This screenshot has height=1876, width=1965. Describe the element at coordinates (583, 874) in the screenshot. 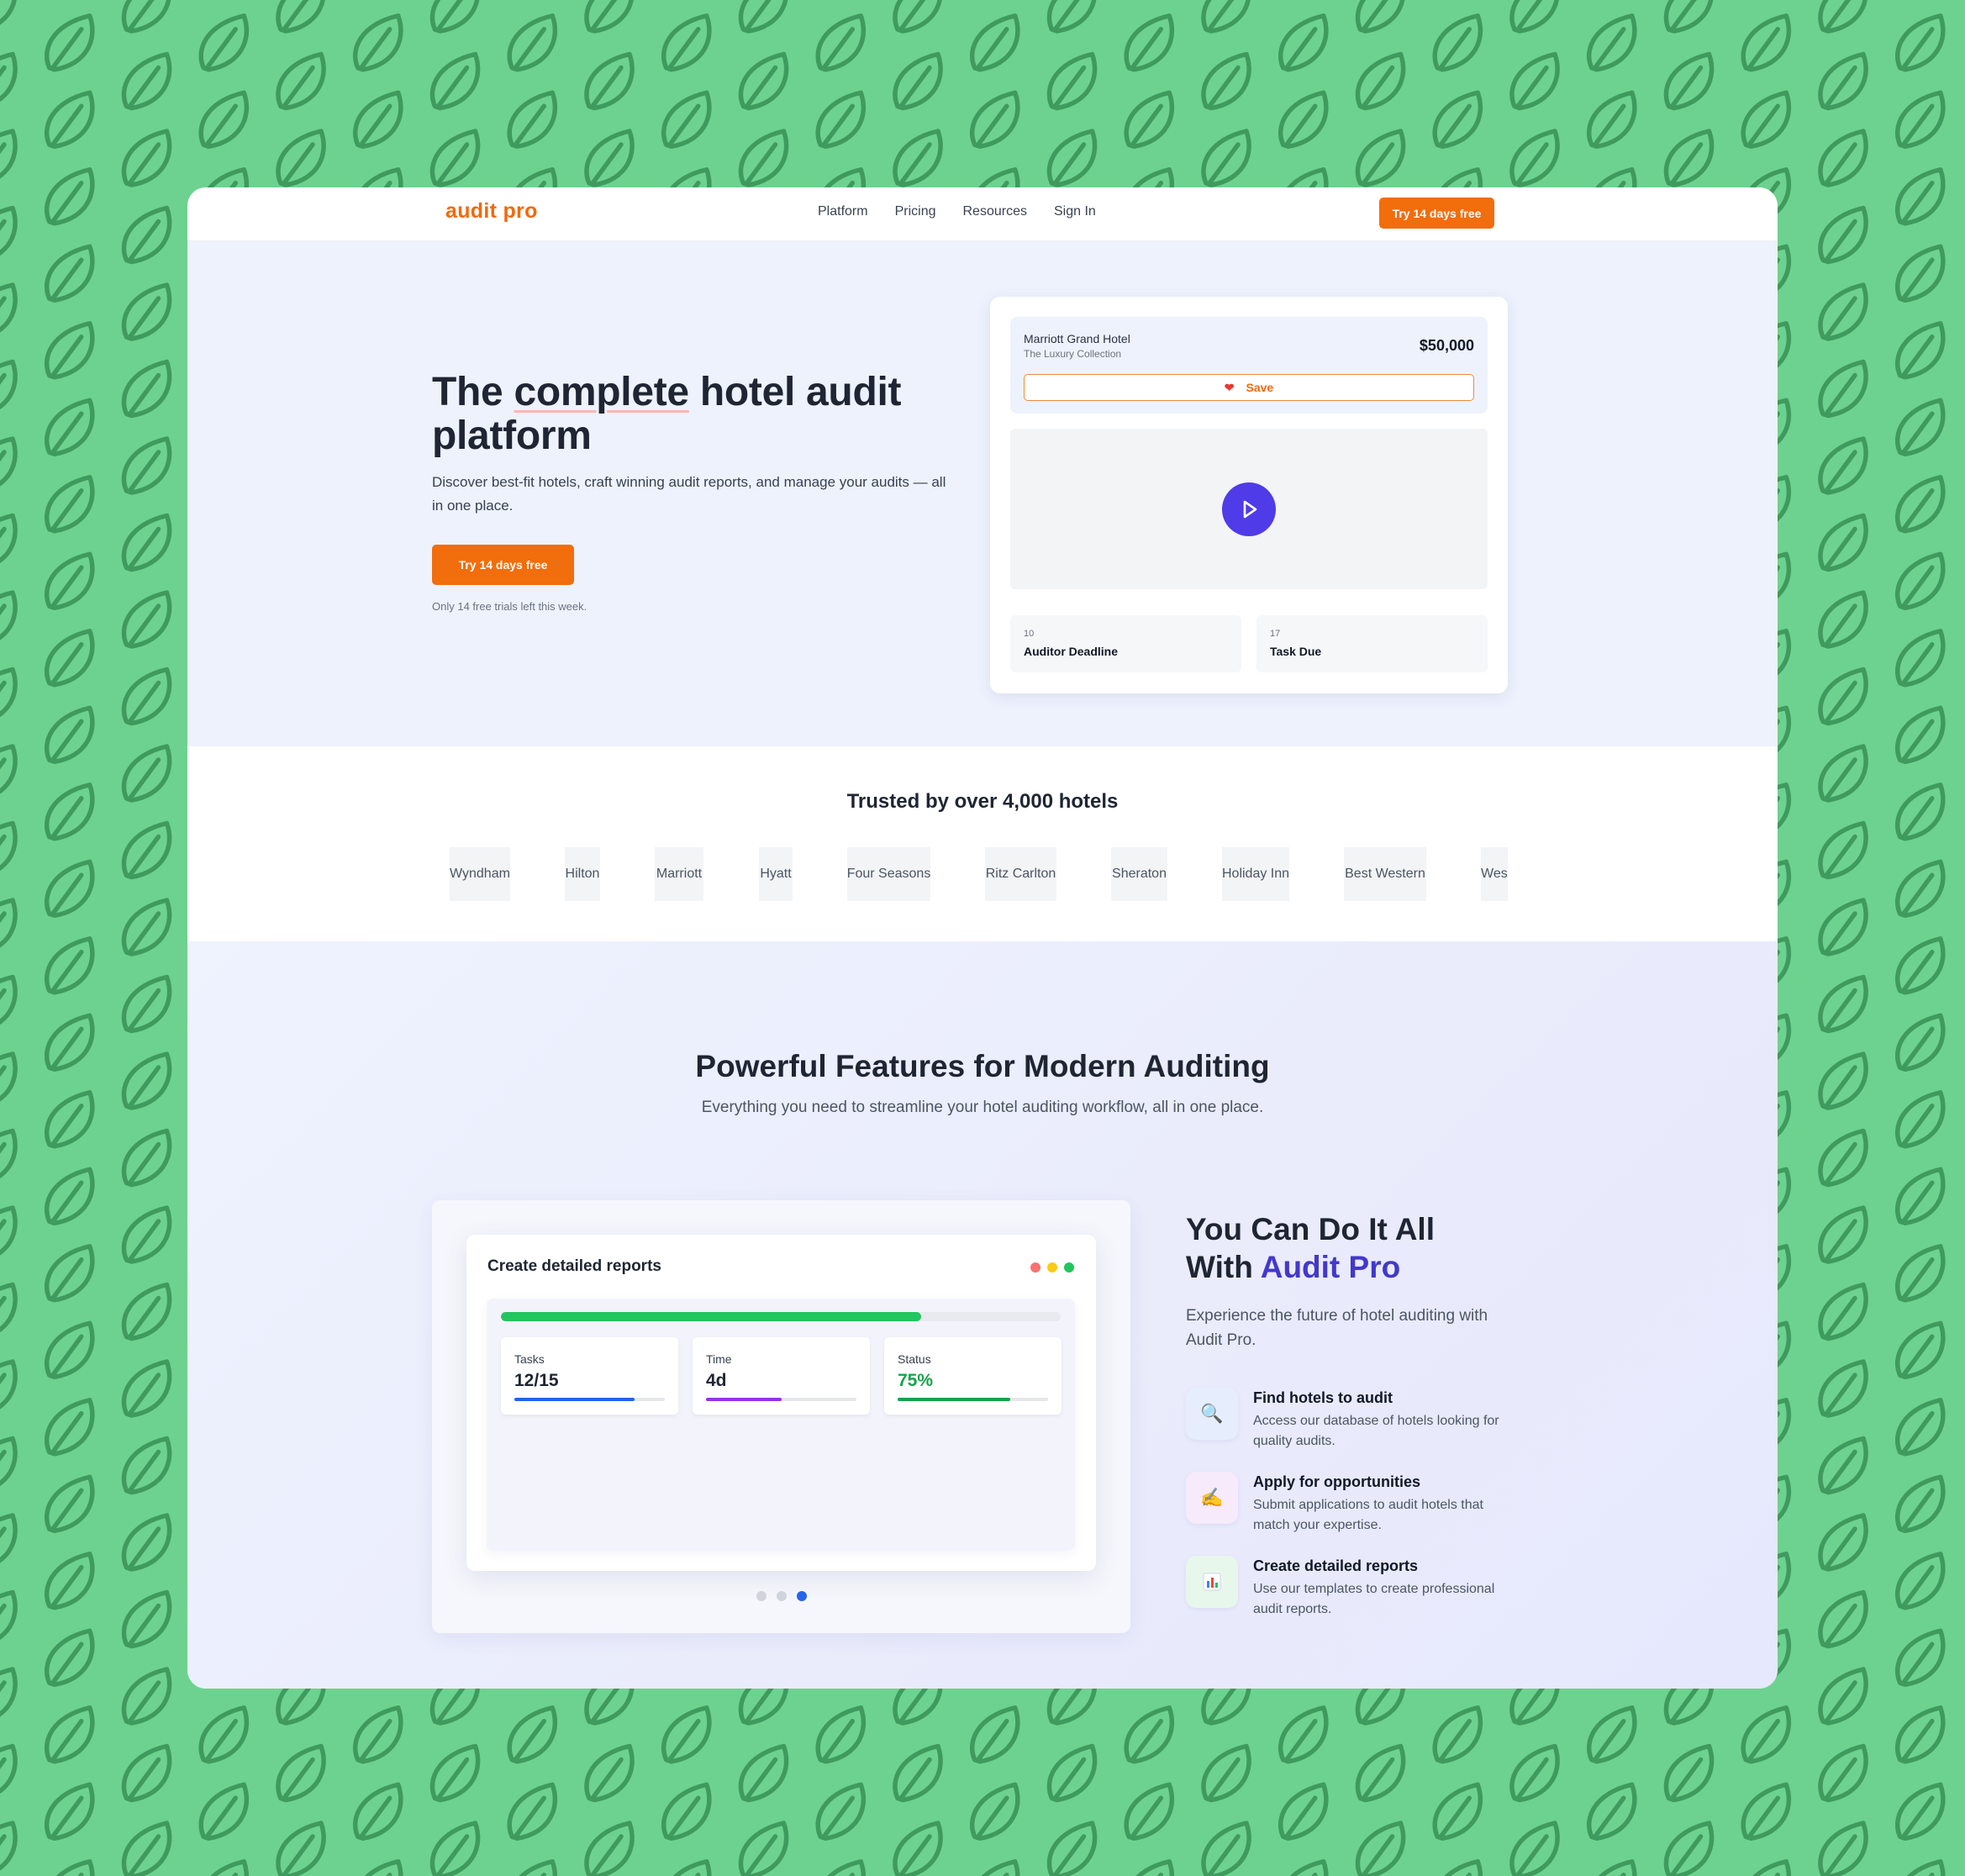

I see `hotel-logo: Hilton` at that location.